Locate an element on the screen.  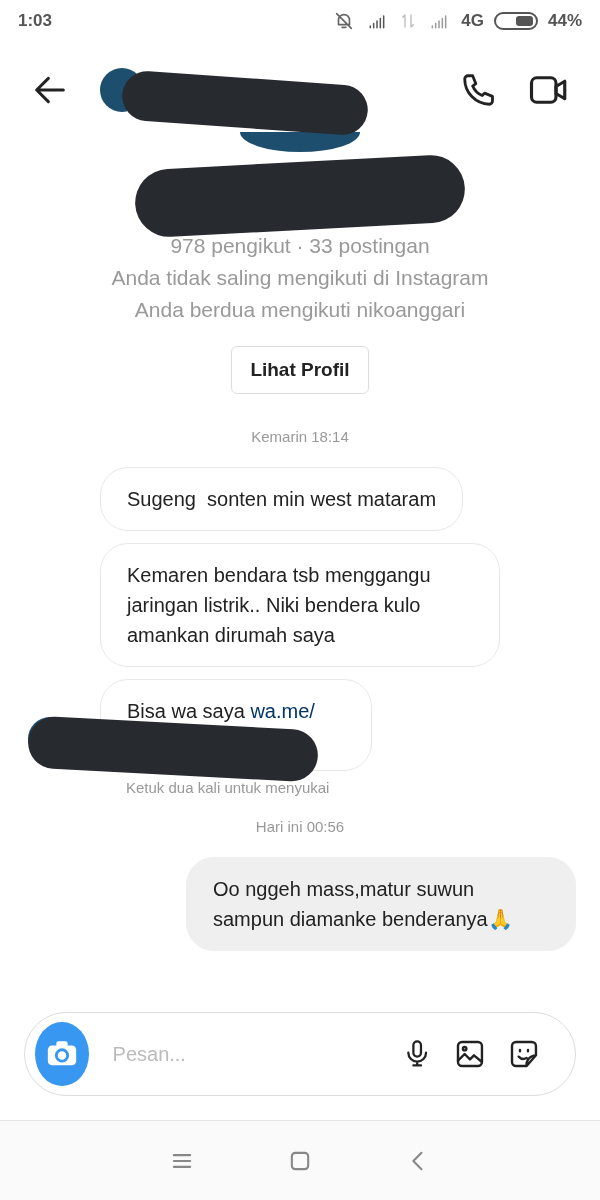
timestamp: Kemarin 18:14 is located at coordinates (300, 437).